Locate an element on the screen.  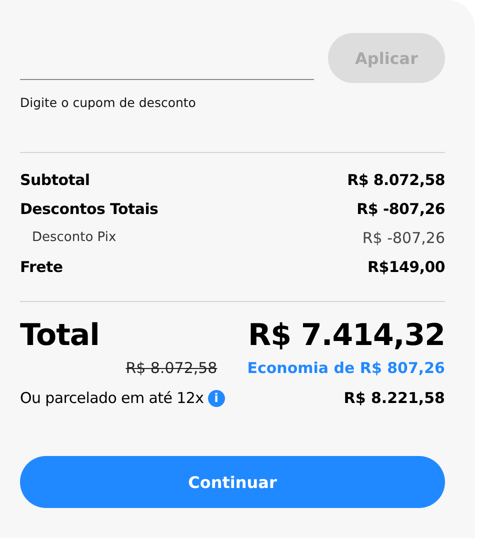
installment-value: R$ 8.221,58 is located at coordinates (394, 398).